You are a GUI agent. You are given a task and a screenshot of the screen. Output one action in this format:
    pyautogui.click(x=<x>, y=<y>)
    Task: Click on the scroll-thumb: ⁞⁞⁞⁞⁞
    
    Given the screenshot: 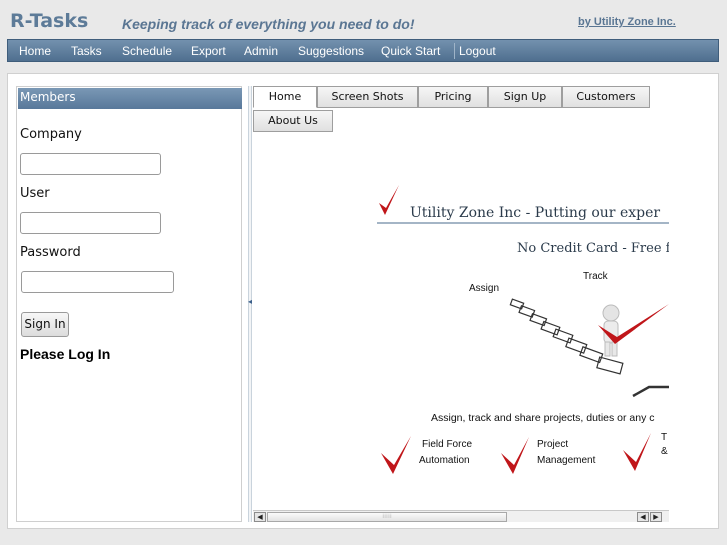 What is the action you would take?
    pyautogui.click(x=387, y=517)
    